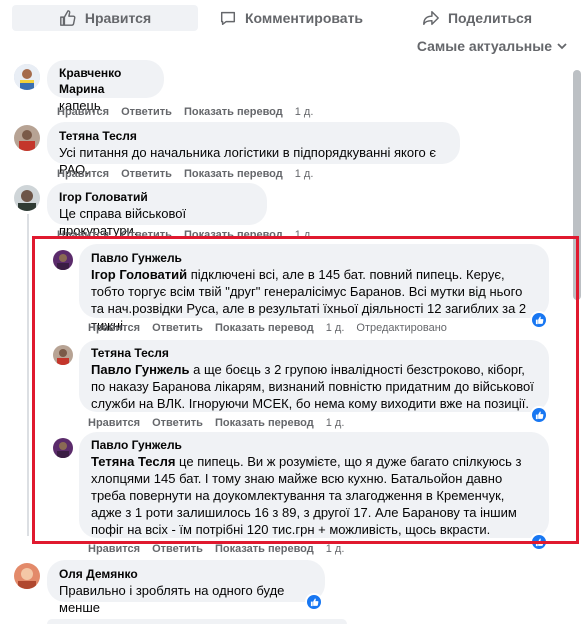  I want to click on share-button: Поделиться, so click(477, 18).